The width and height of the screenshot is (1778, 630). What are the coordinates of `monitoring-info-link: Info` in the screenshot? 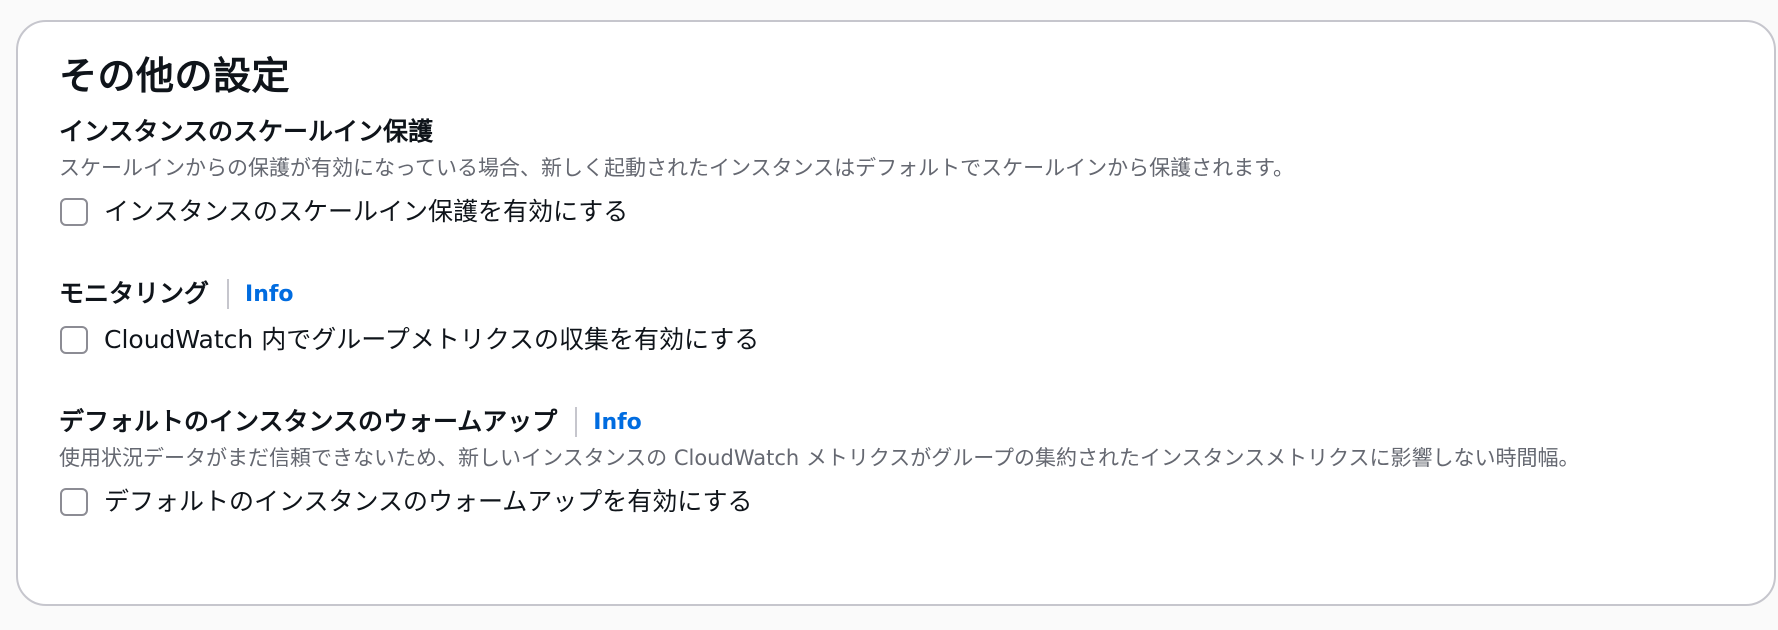 It's located at (269, 295).